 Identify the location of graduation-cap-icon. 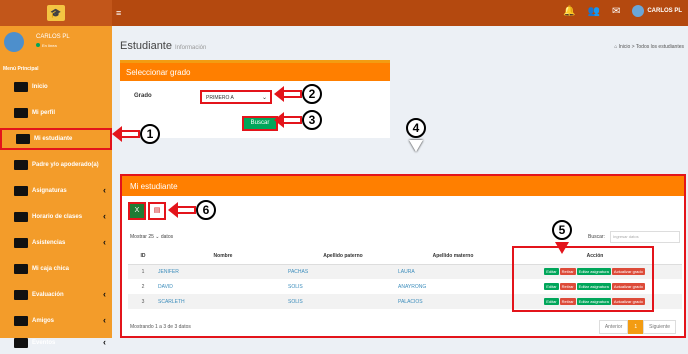
(23, 139).